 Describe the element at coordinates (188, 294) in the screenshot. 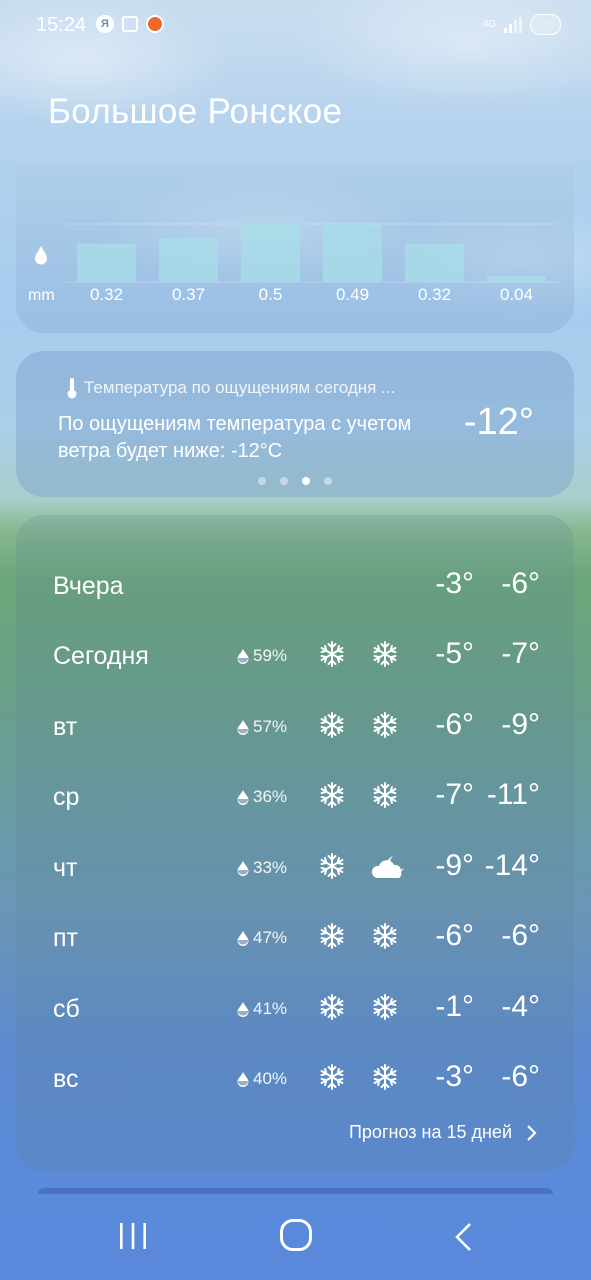

I see `precipitation-bar-label: 0.37` at that location.